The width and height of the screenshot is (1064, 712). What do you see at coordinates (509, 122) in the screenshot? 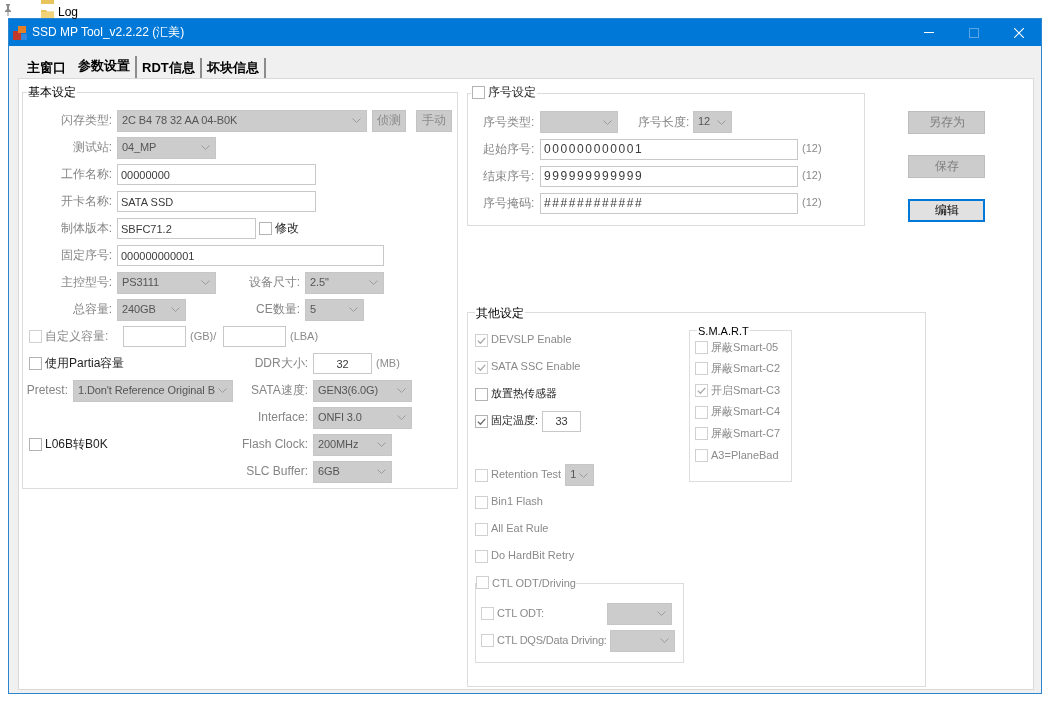
I see `field-label: 序号类型:` at bounding box center [509, 122].